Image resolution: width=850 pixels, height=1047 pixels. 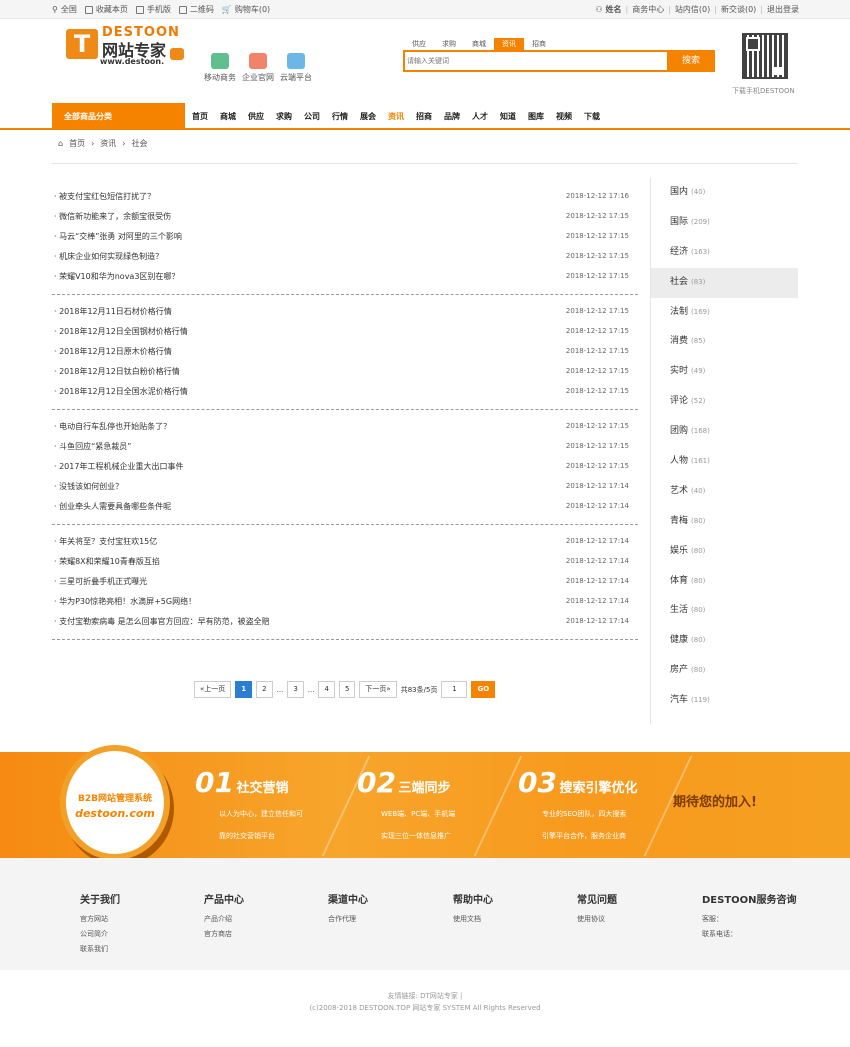 I want to click on location-link: ⚲ 全国, so click(x=64, y=9).